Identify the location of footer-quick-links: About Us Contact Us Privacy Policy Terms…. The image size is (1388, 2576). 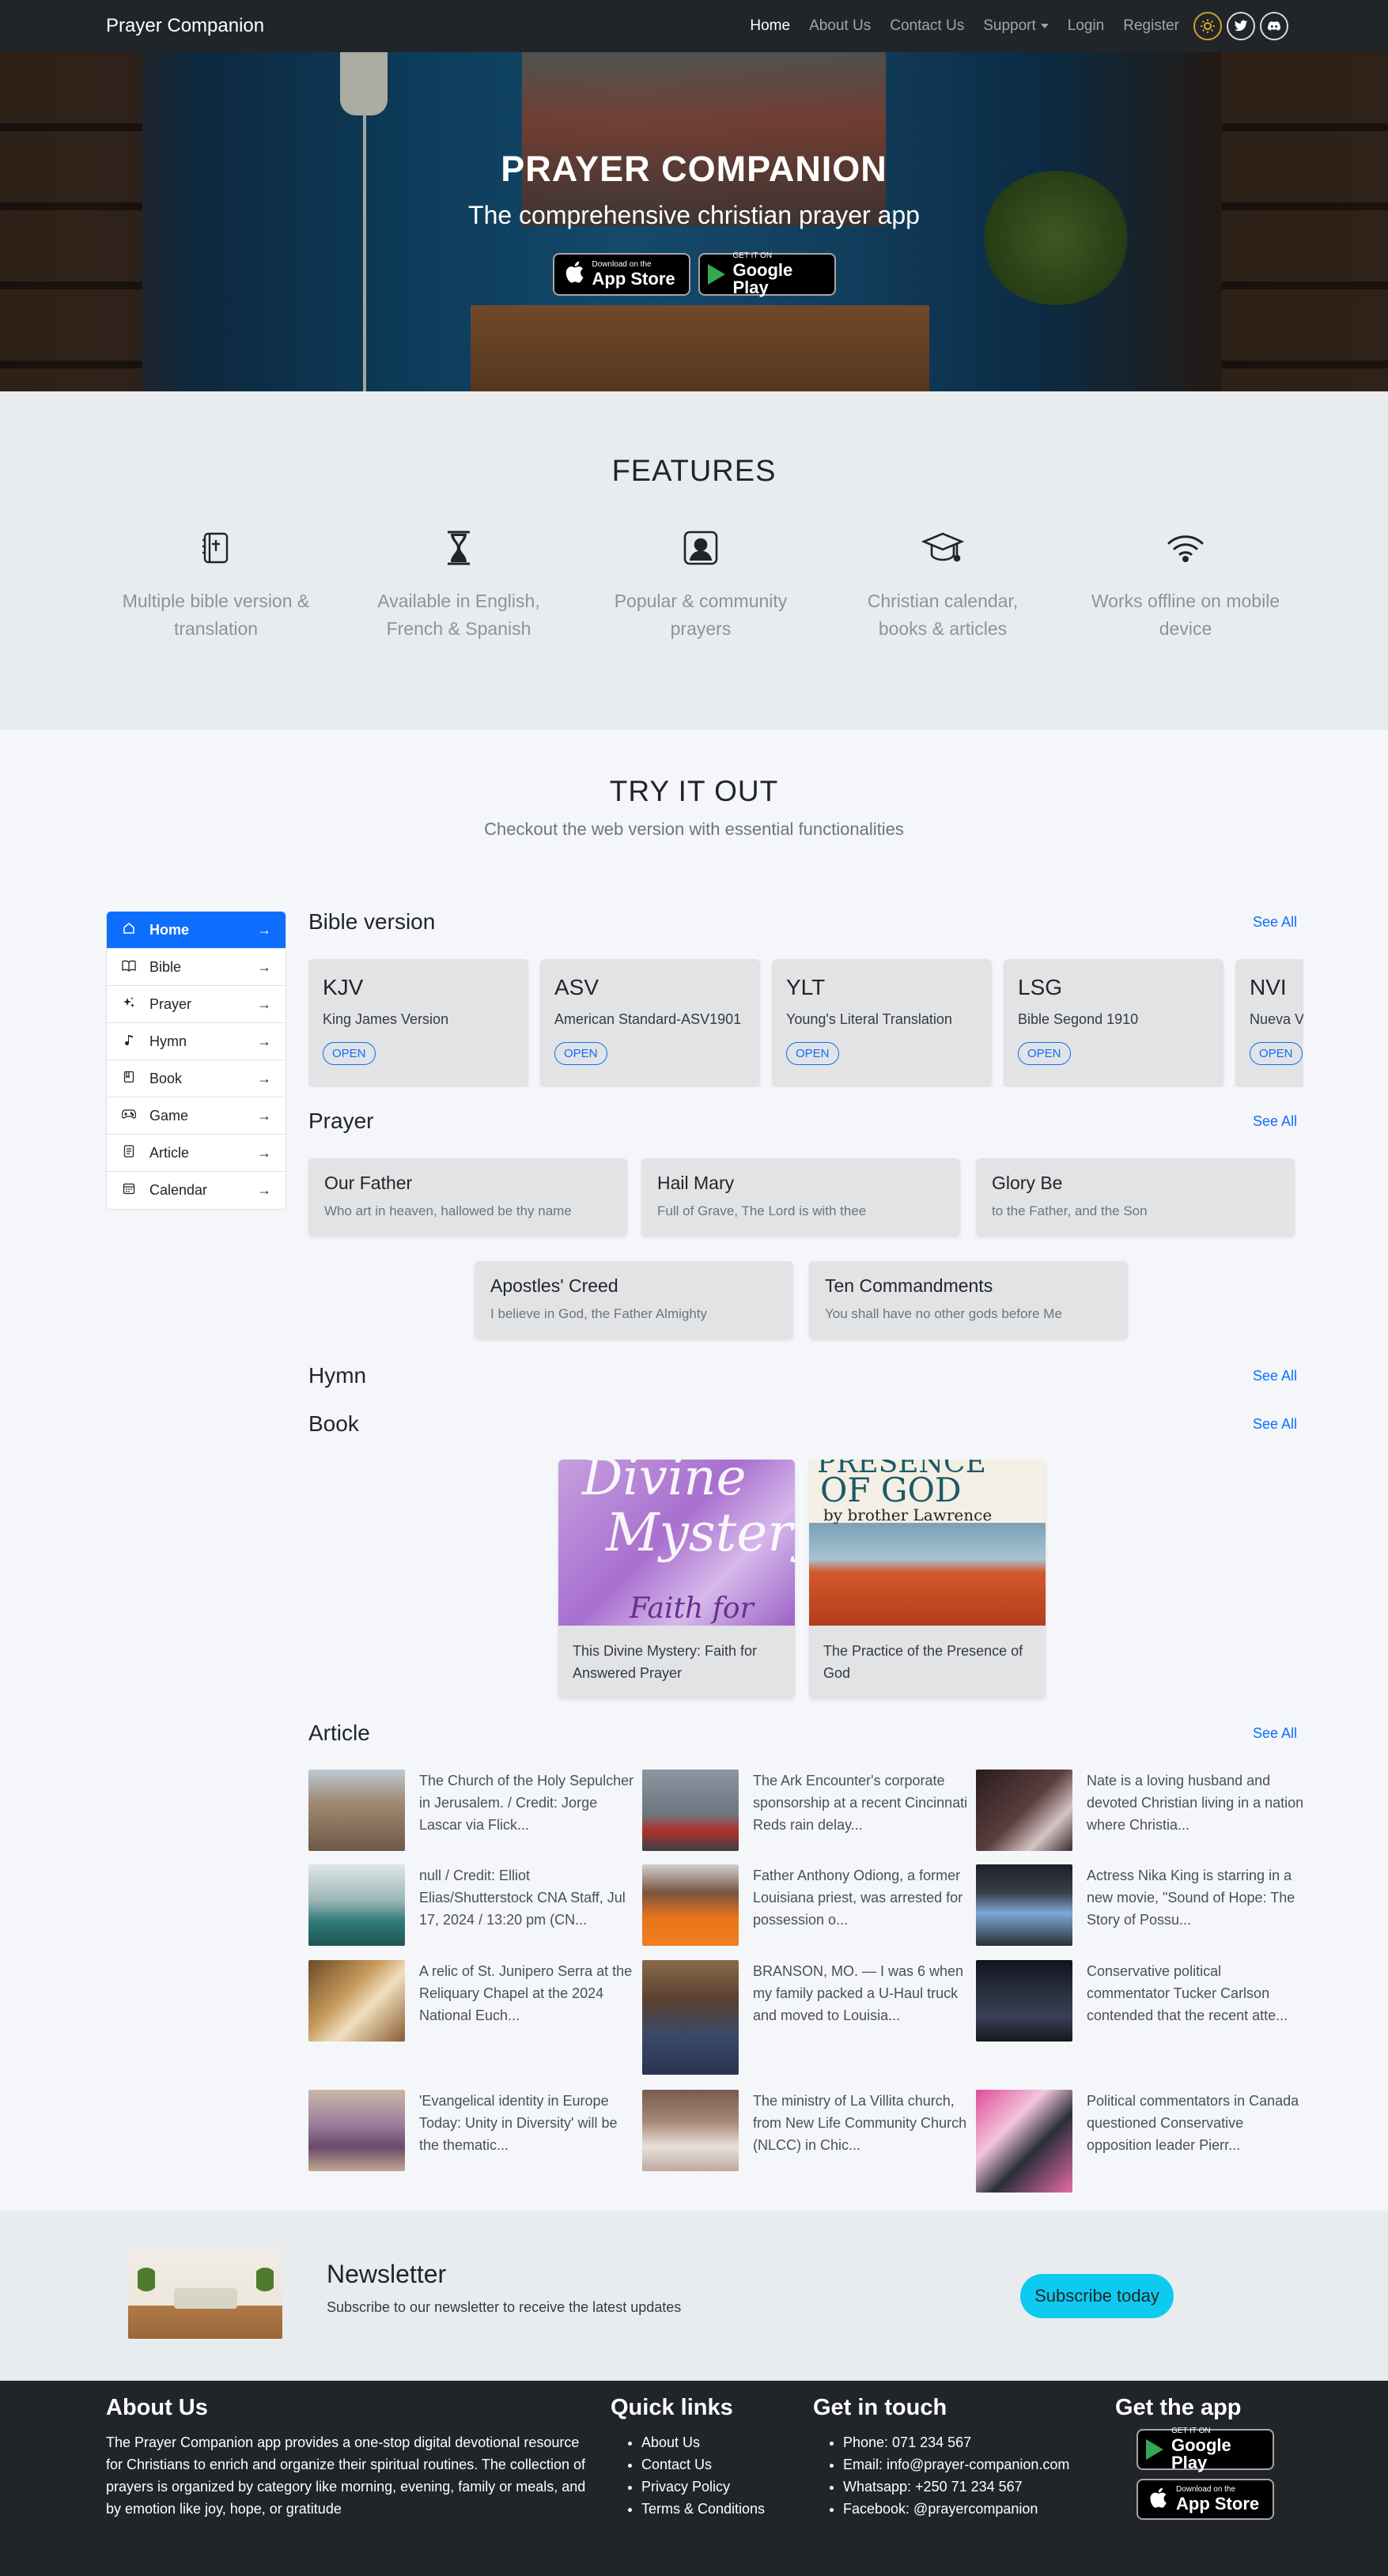
(696, 2475).